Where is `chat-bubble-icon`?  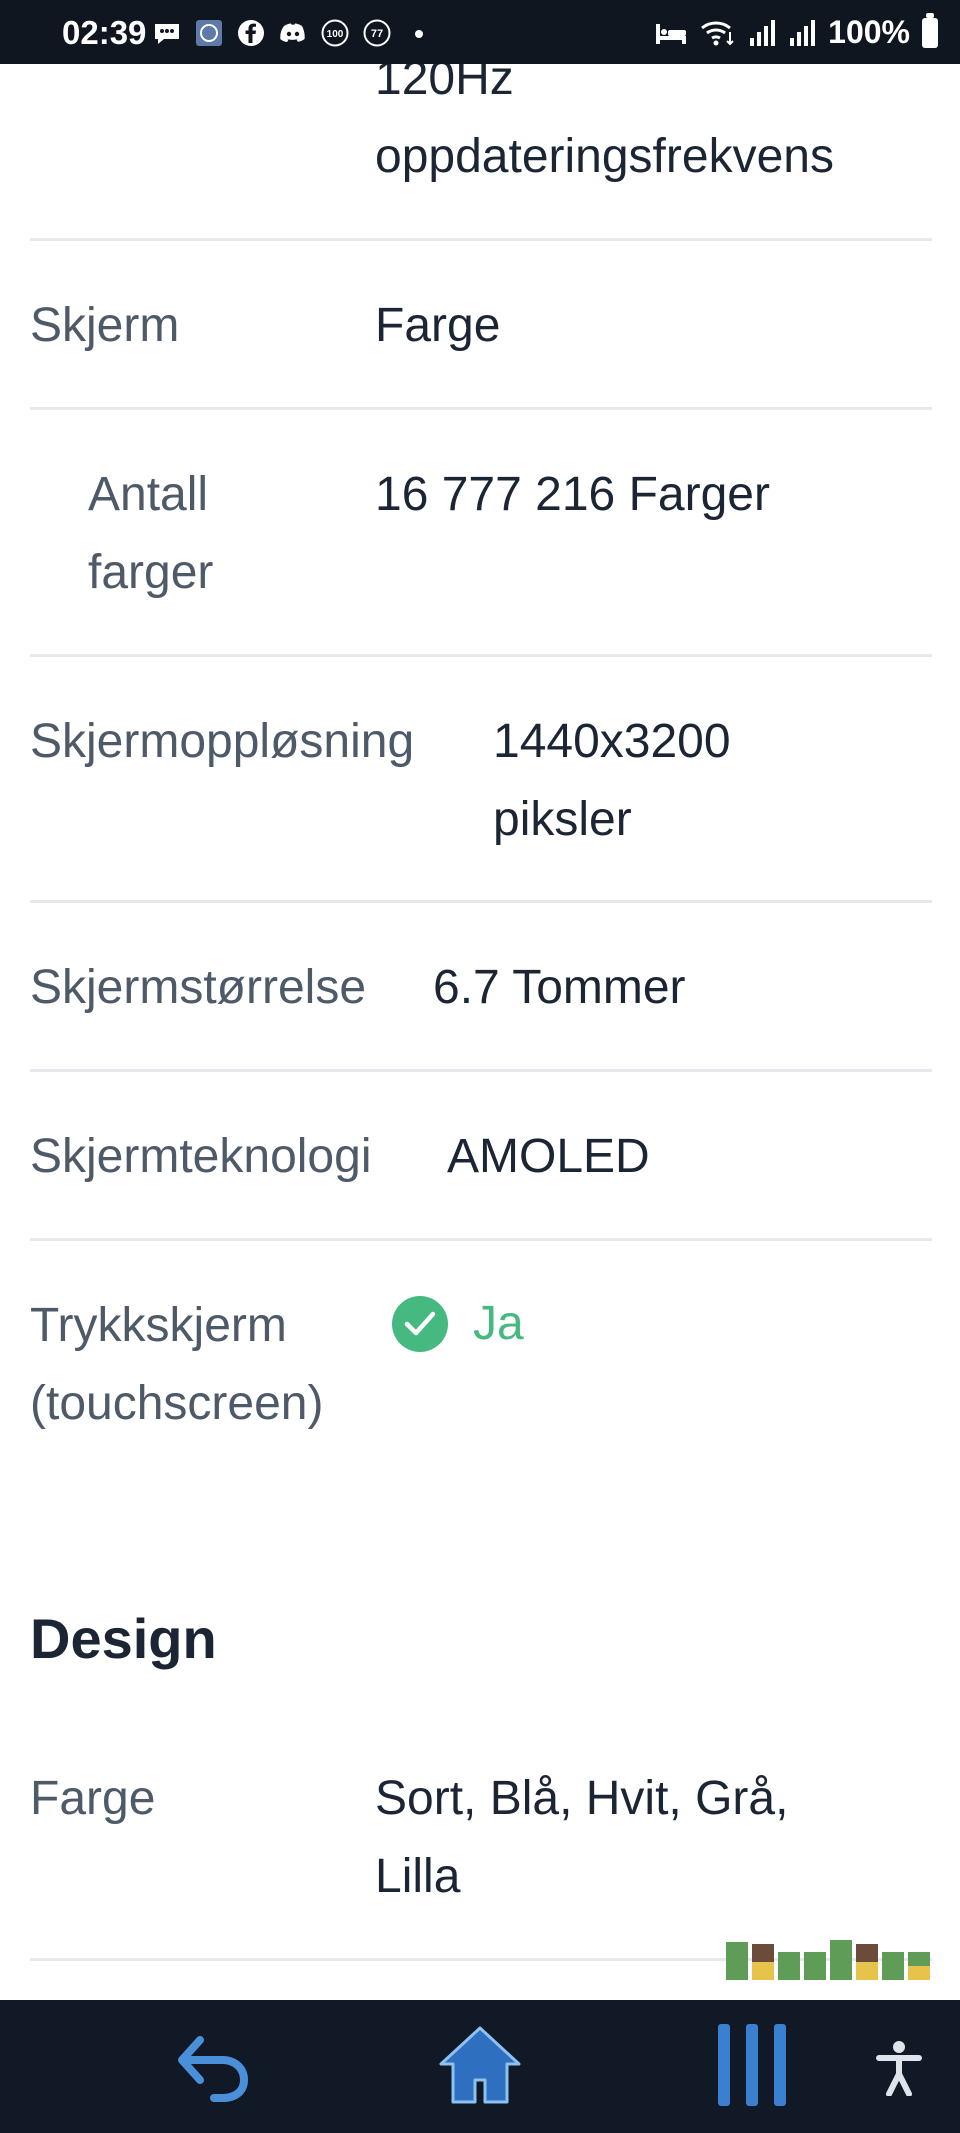
chat-bubble-icon is located at coordinates (167, 34).